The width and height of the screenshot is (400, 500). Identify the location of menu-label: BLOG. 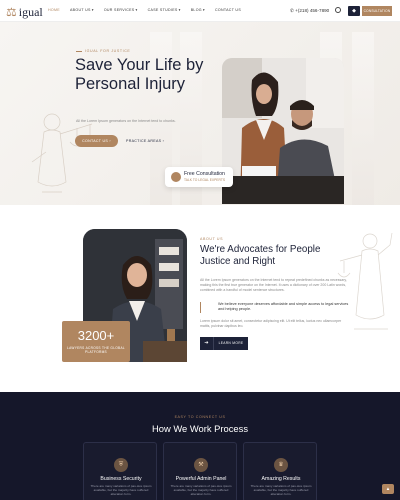
(196, 10).